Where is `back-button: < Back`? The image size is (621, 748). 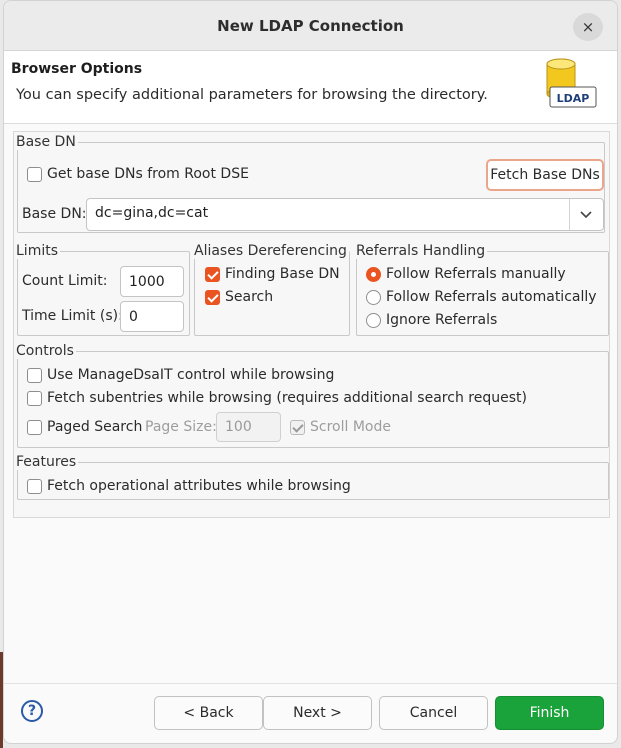
back-button: < Back is located at coordinates (208, 713).